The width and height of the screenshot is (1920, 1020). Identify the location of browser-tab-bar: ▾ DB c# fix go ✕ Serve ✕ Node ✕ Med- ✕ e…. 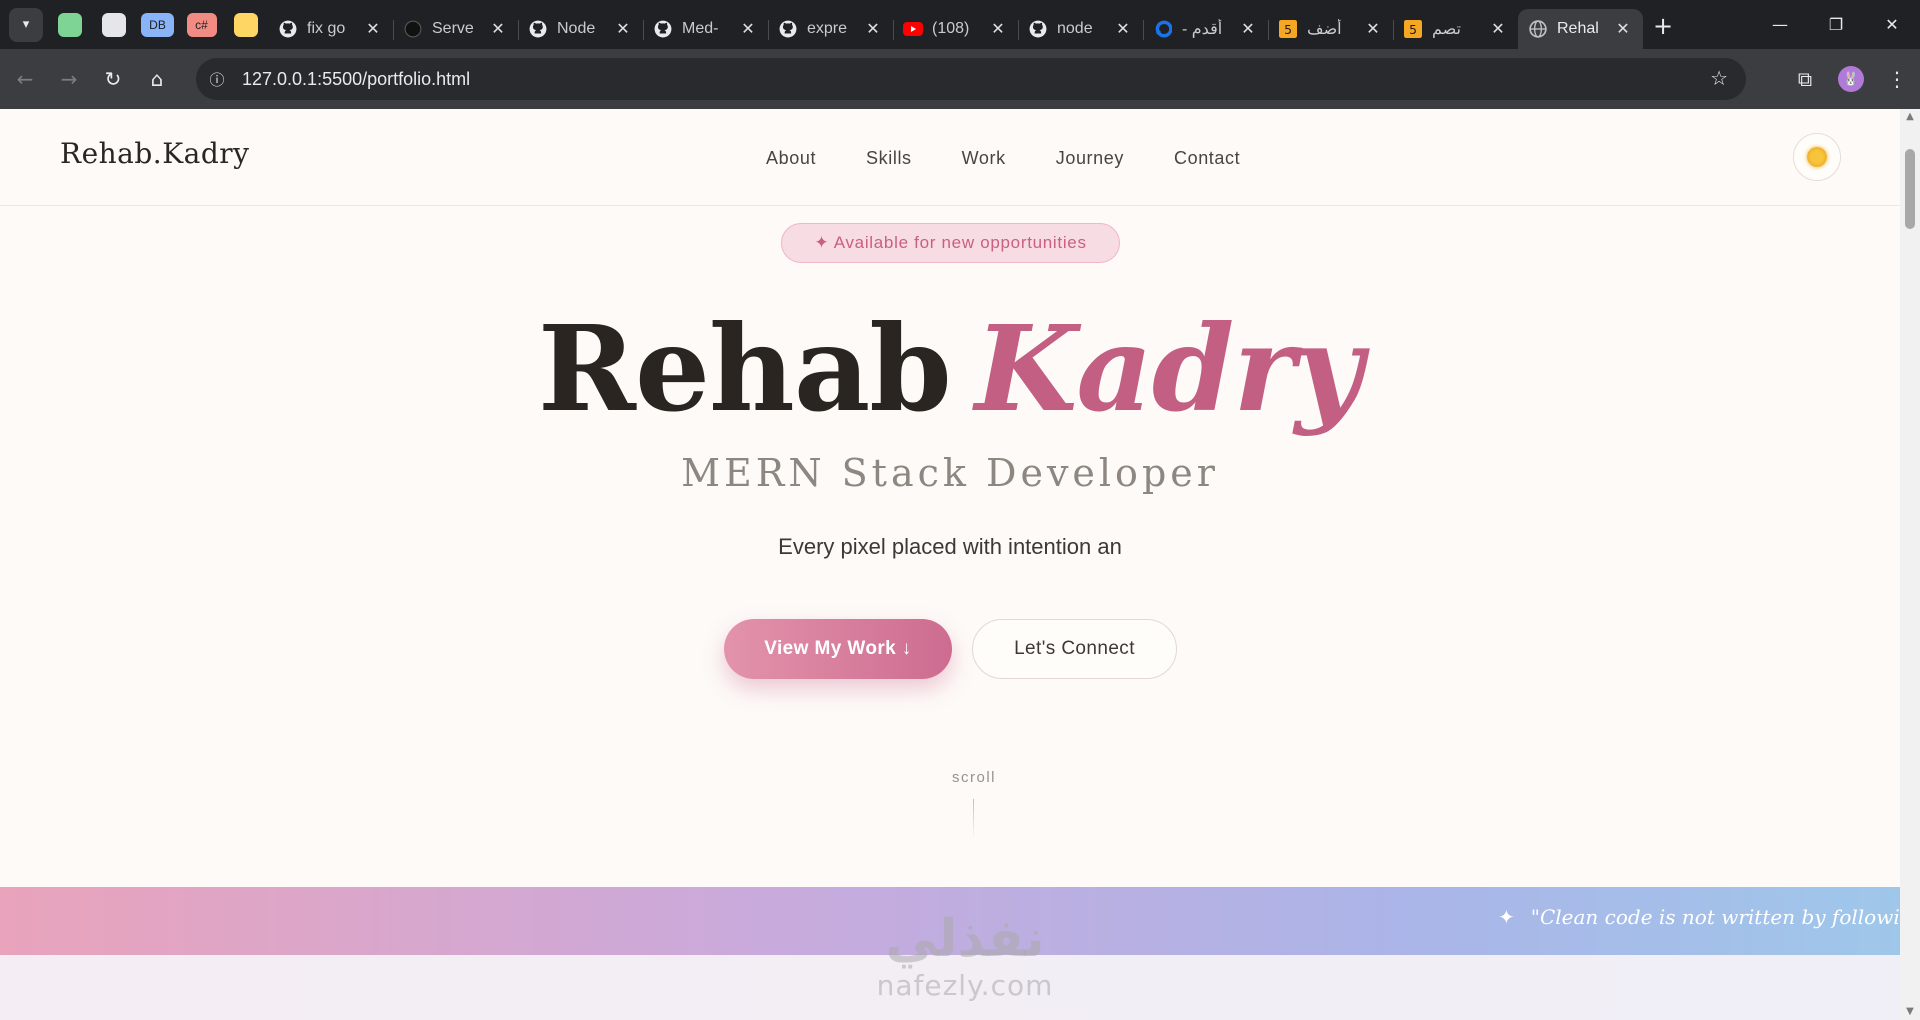
(960, 24).